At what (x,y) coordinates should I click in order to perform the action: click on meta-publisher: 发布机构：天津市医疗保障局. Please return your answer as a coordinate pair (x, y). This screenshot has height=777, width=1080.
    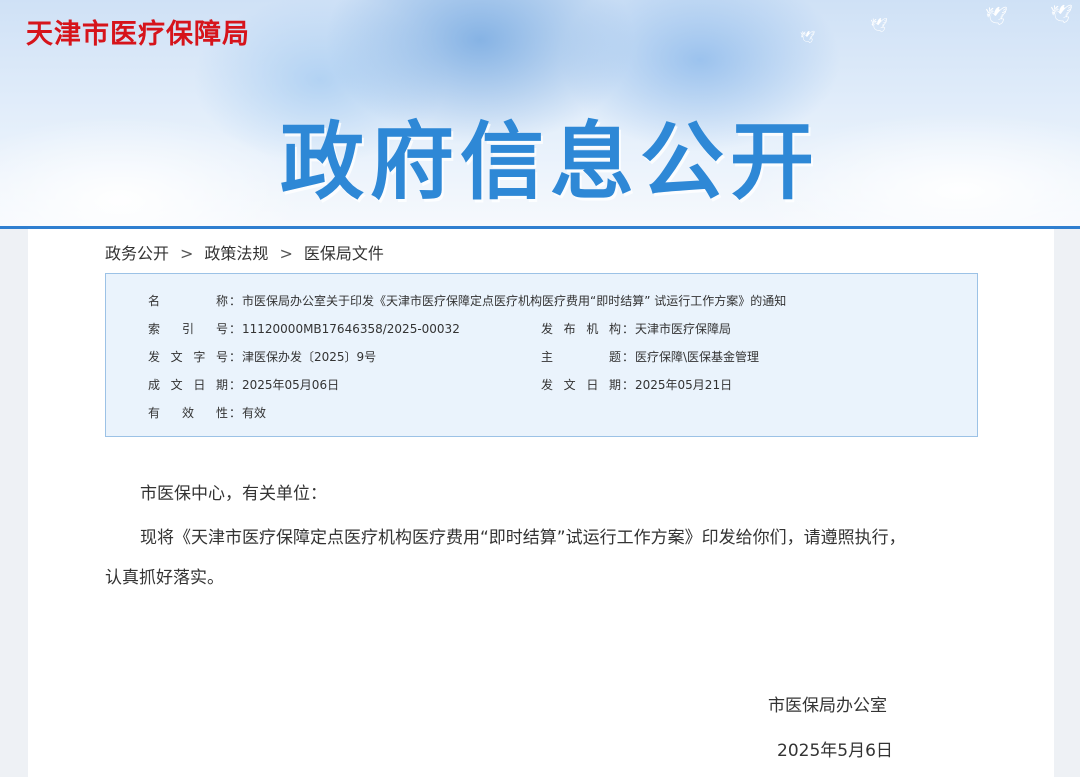
    Looking at the image, I should click on (636, 328).